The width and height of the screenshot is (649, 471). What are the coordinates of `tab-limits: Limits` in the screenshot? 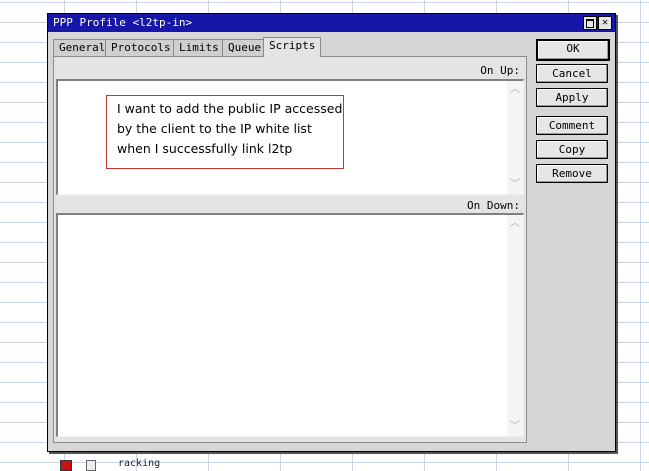 It's located at (199, 47).